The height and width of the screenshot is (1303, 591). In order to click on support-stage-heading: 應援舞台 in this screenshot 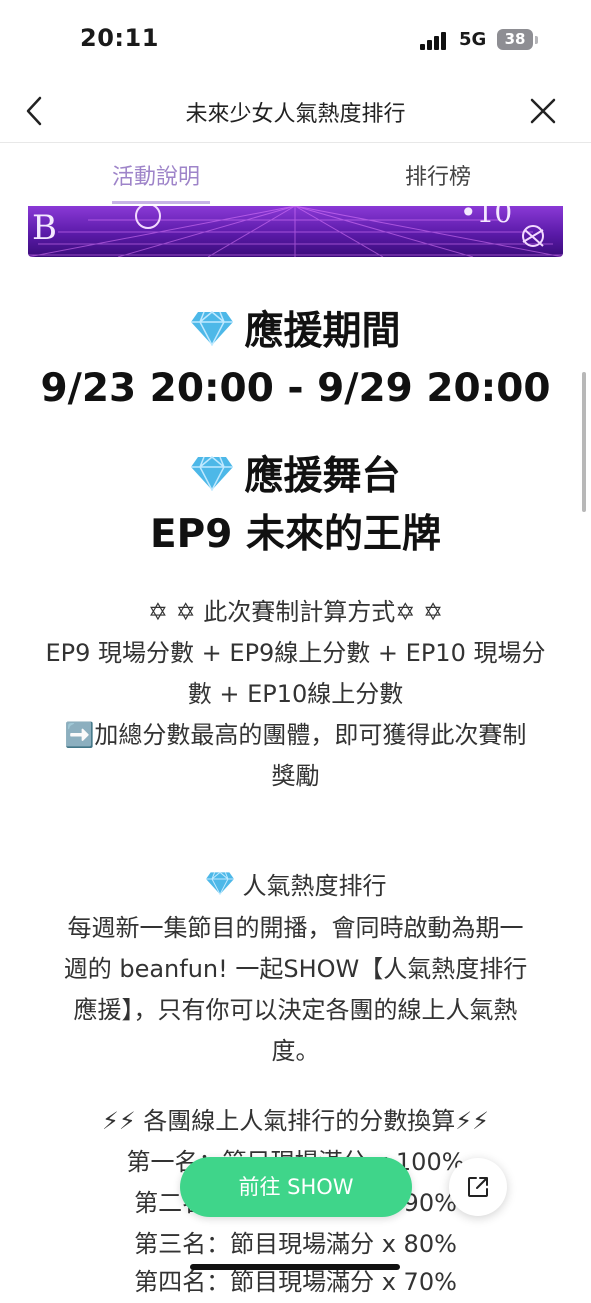, I will do `click(295, 478)`.